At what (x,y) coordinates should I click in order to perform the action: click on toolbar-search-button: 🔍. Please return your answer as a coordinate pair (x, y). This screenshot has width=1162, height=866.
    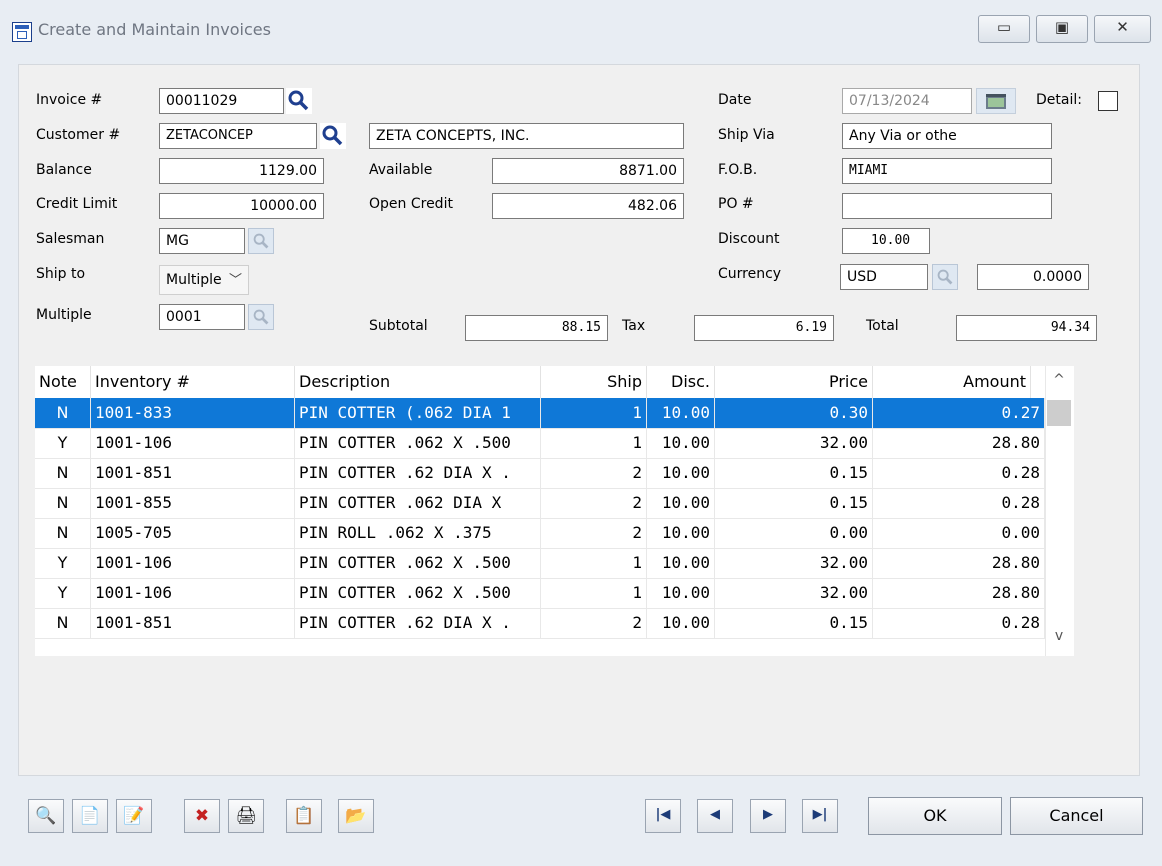
    Looking at the image, I should click on (46, 816).